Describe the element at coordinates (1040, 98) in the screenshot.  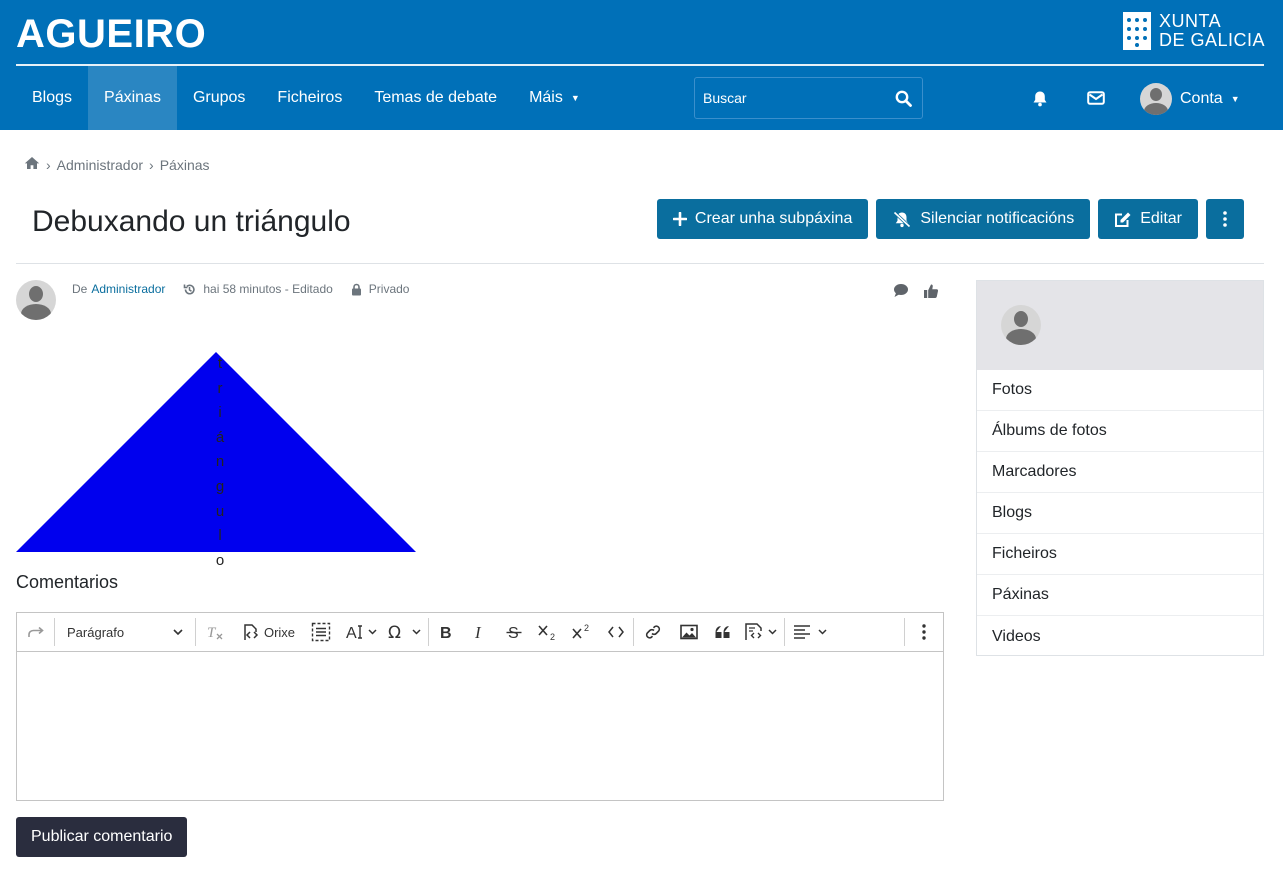
I see `notifications-button` at that location.